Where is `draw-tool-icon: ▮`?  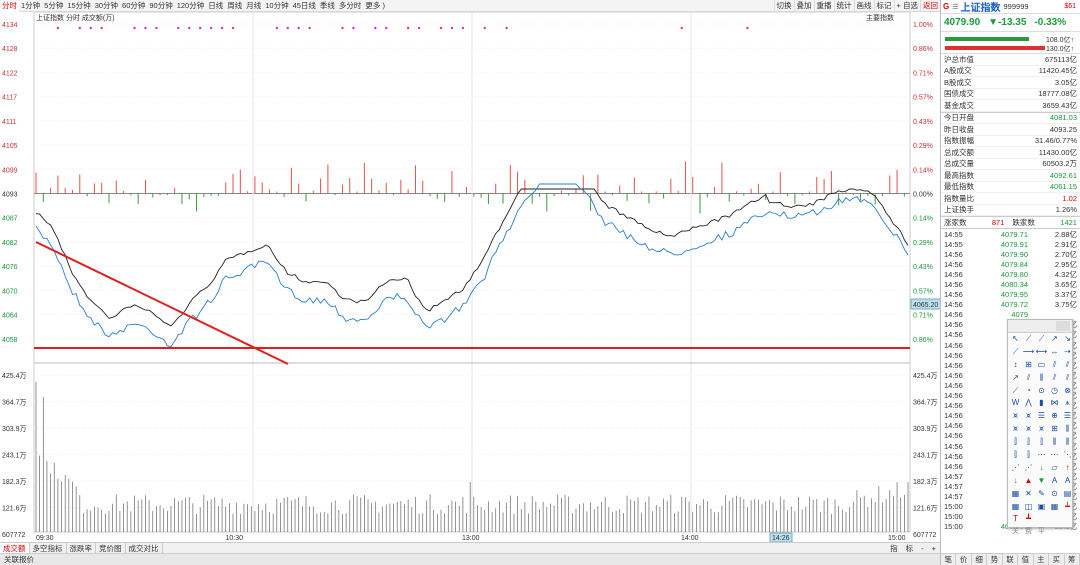 draw-tool-icon: ▮ is located at coordinates (1041, 403).